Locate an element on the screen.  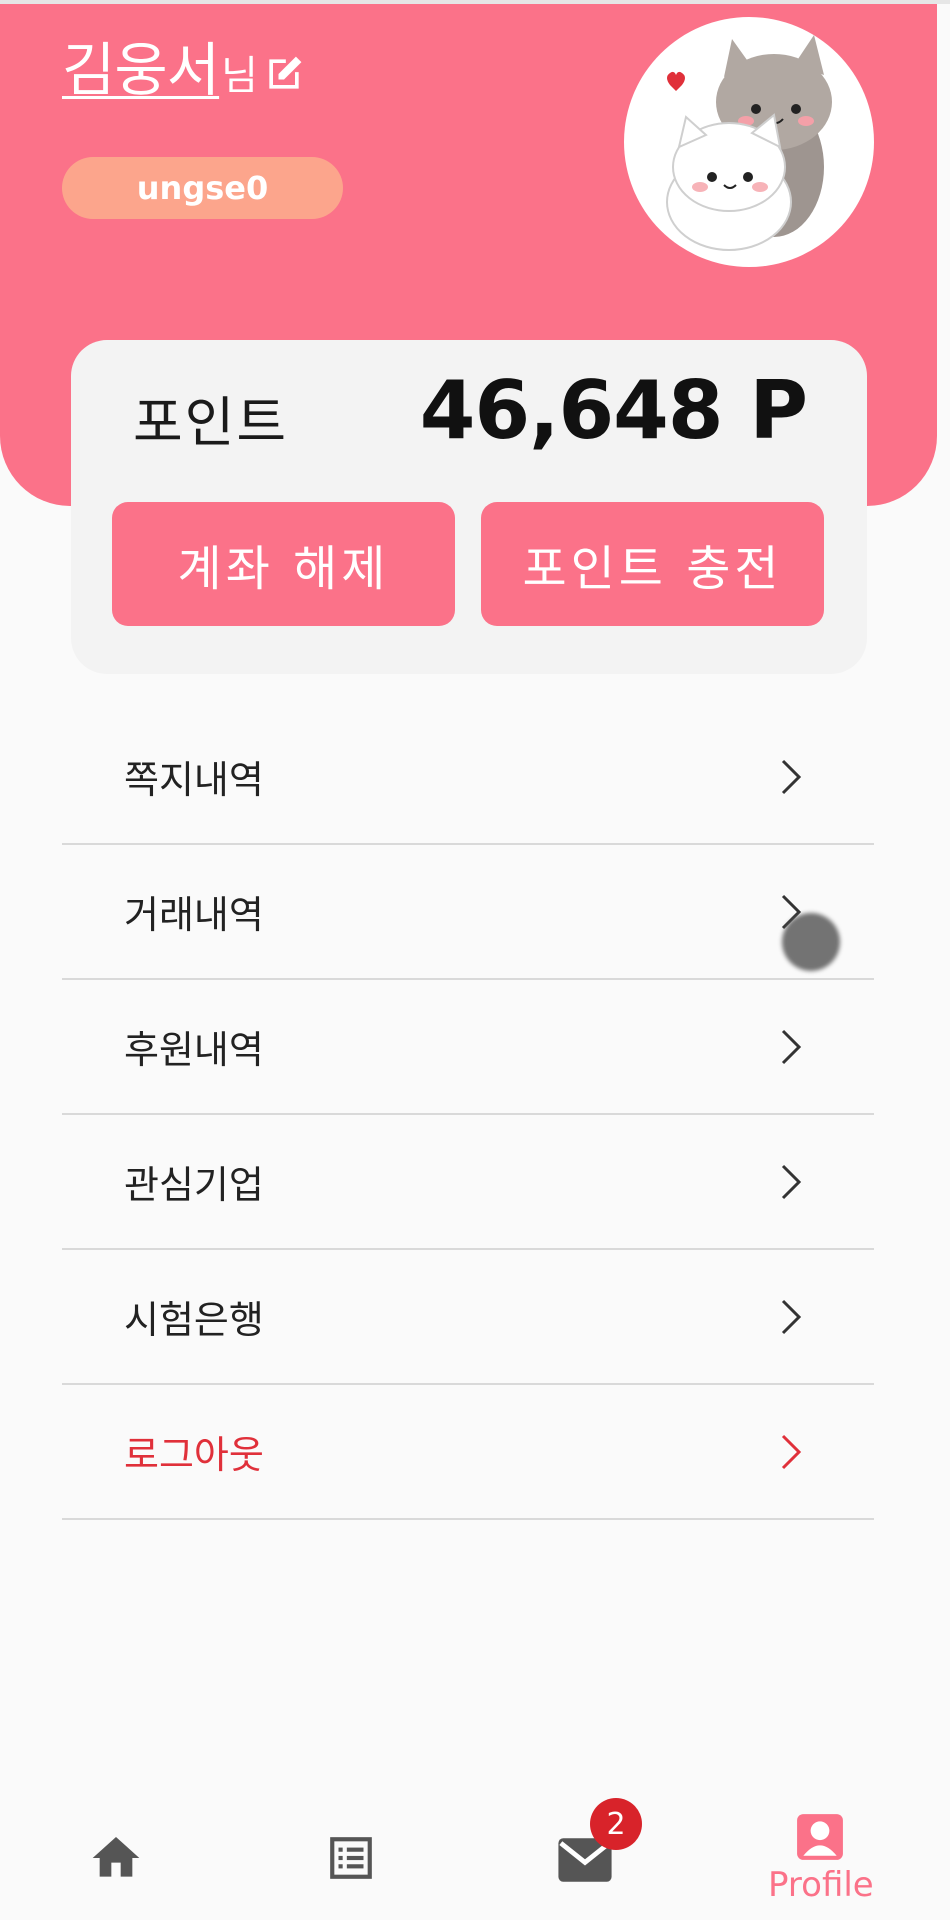
charge-points-button: 포인트 충전 is located at coordinates (652, 564).